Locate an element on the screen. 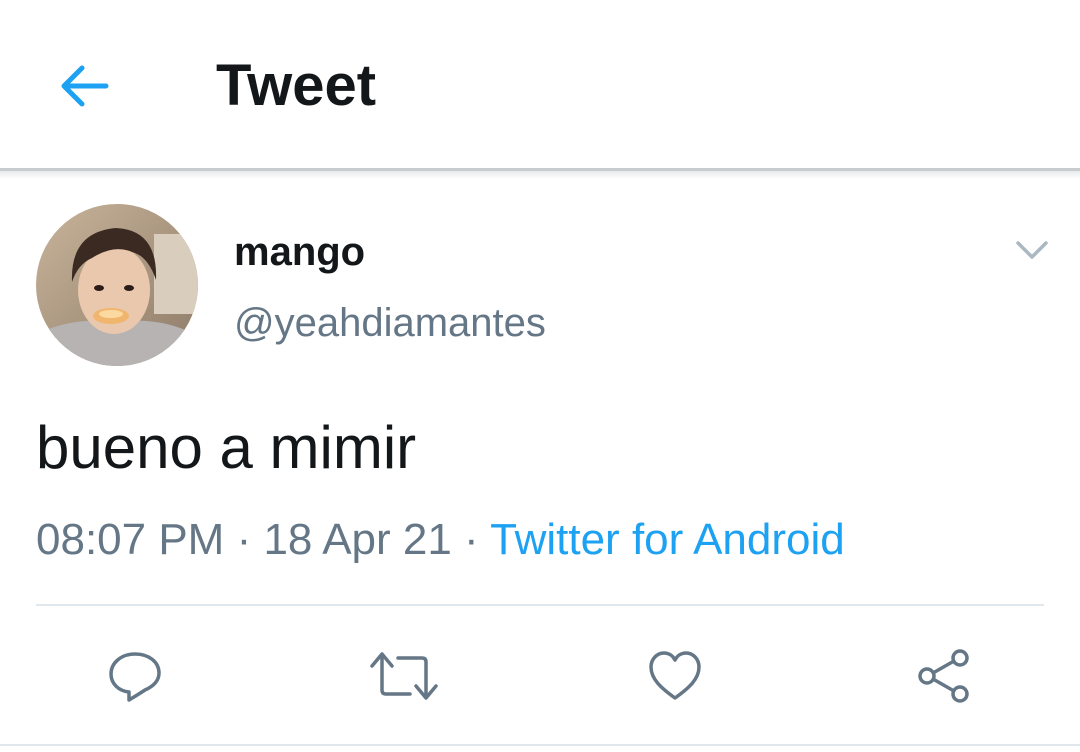  like-icon is located at coordinates (675, 675).